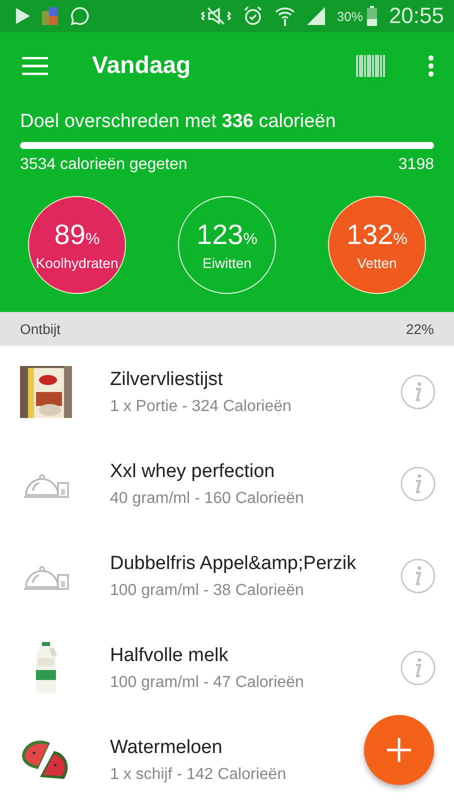 This screenshot has height=806, width=454. I want to click on wifi-icon, so click(284, 16).